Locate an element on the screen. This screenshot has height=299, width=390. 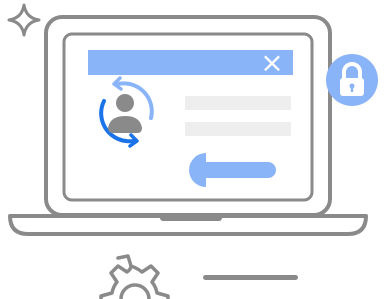
lock-icon is located at coordinates (352, 80).